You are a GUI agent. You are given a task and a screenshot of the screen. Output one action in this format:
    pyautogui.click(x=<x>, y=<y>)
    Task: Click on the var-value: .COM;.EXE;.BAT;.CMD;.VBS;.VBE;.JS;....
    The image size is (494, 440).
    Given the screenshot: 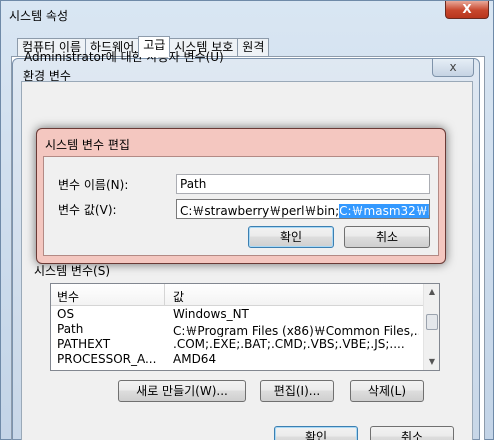 What is the action you would take?
    pyautogui.click(x=289, y=344)
    